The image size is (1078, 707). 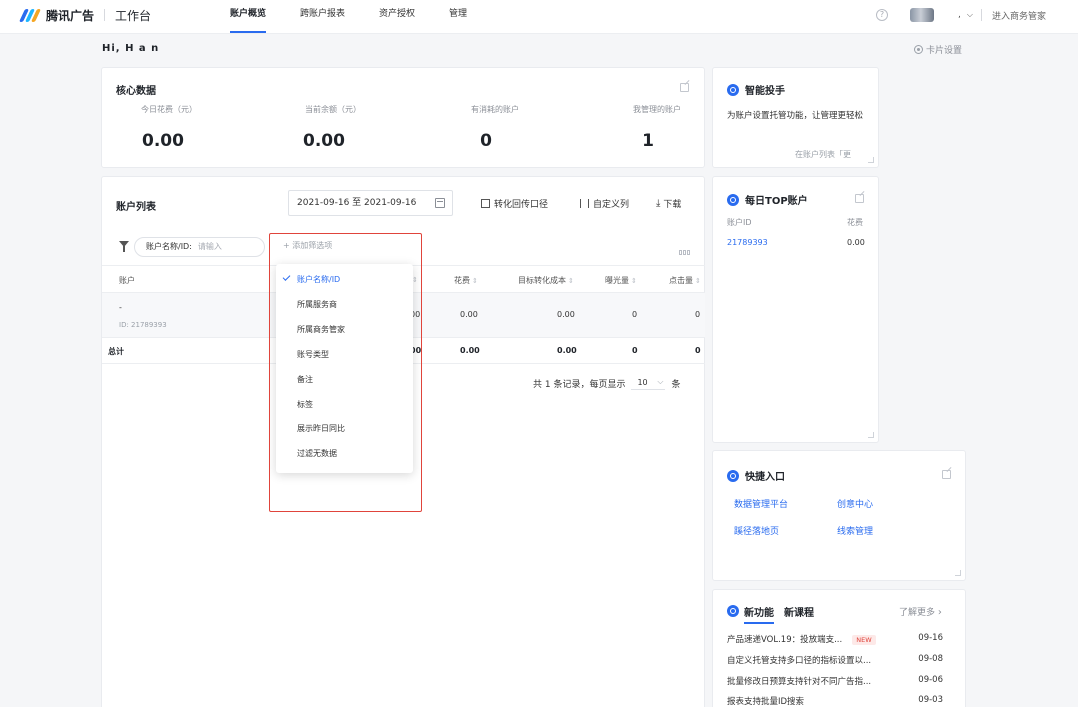 I want to click on avatar, so click(x=922, y=15).